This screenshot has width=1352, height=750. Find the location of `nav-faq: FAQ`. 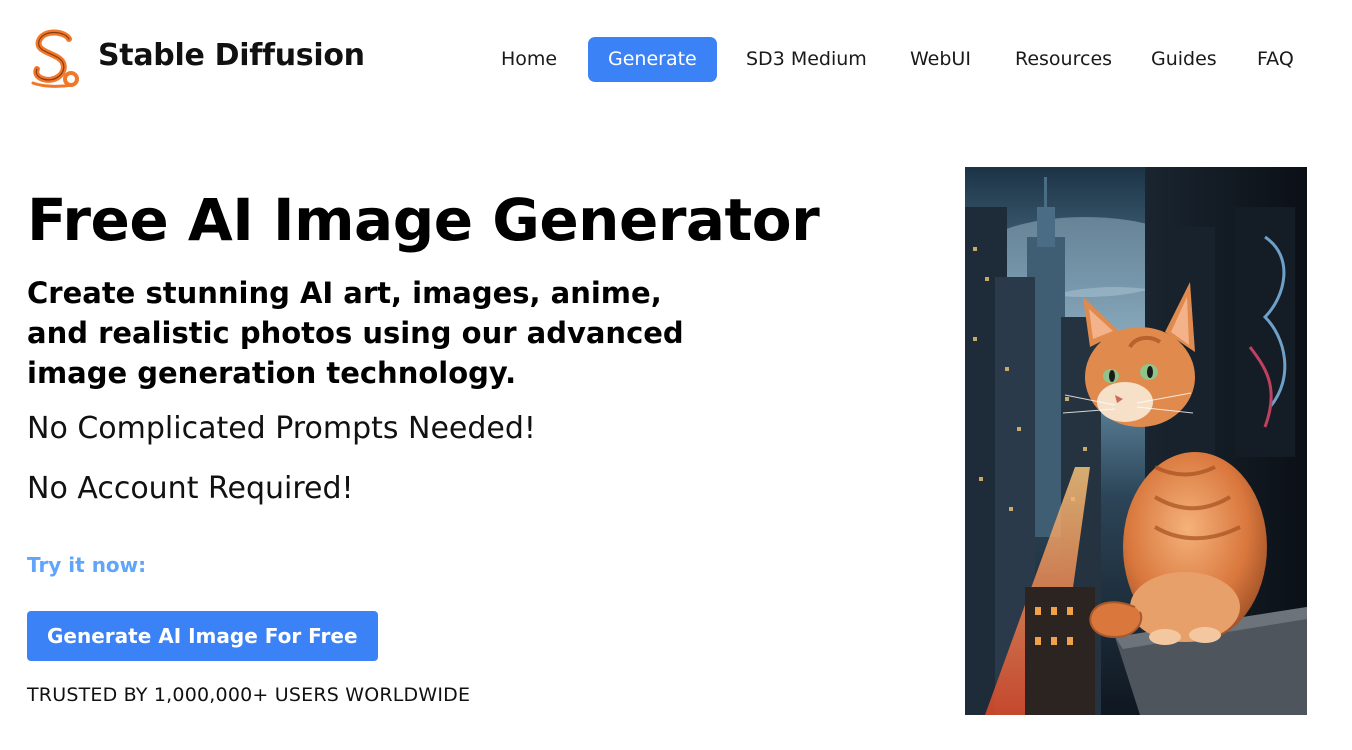

nav-faq: FAQ is located at coordinates (1275, 59).